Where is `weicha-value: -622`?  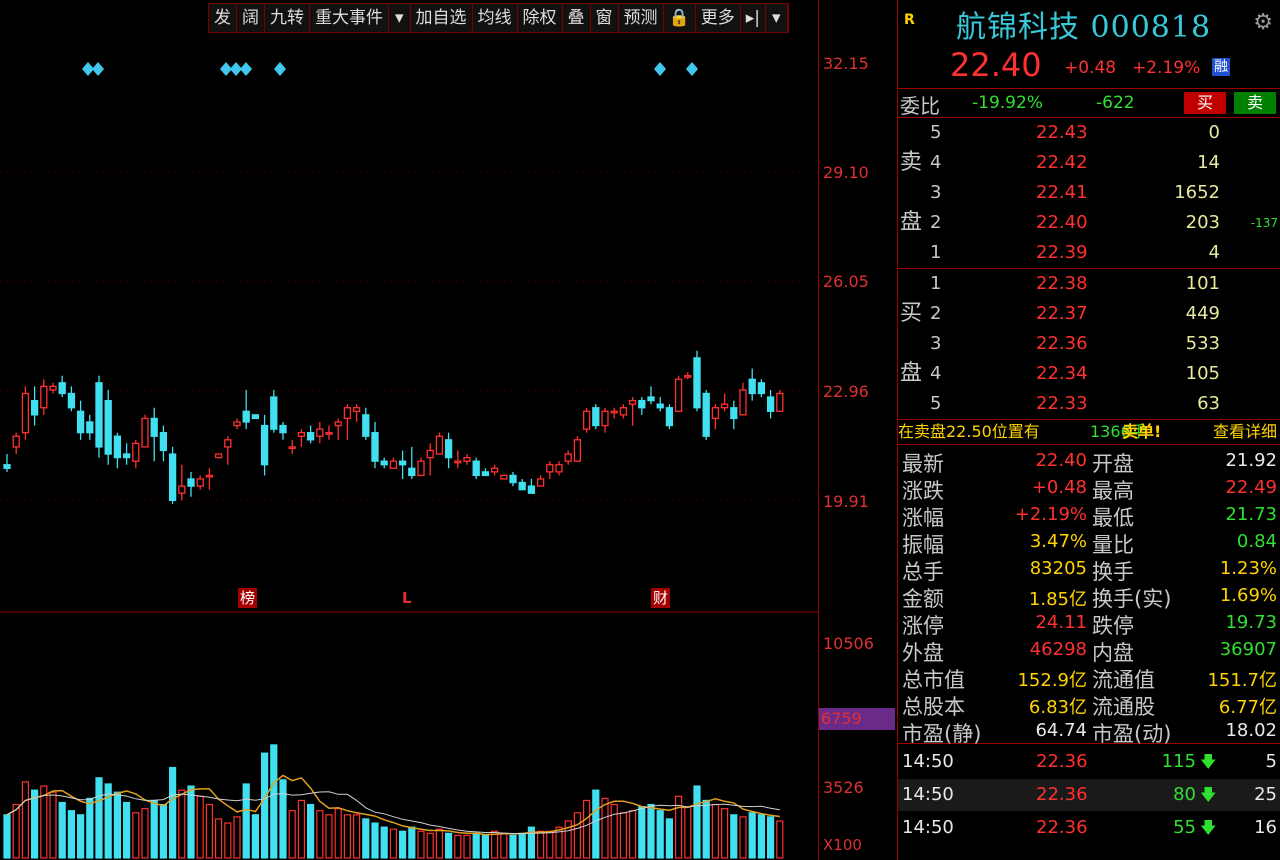 weicha-value: -622 is located at coordinates (1115, 103).